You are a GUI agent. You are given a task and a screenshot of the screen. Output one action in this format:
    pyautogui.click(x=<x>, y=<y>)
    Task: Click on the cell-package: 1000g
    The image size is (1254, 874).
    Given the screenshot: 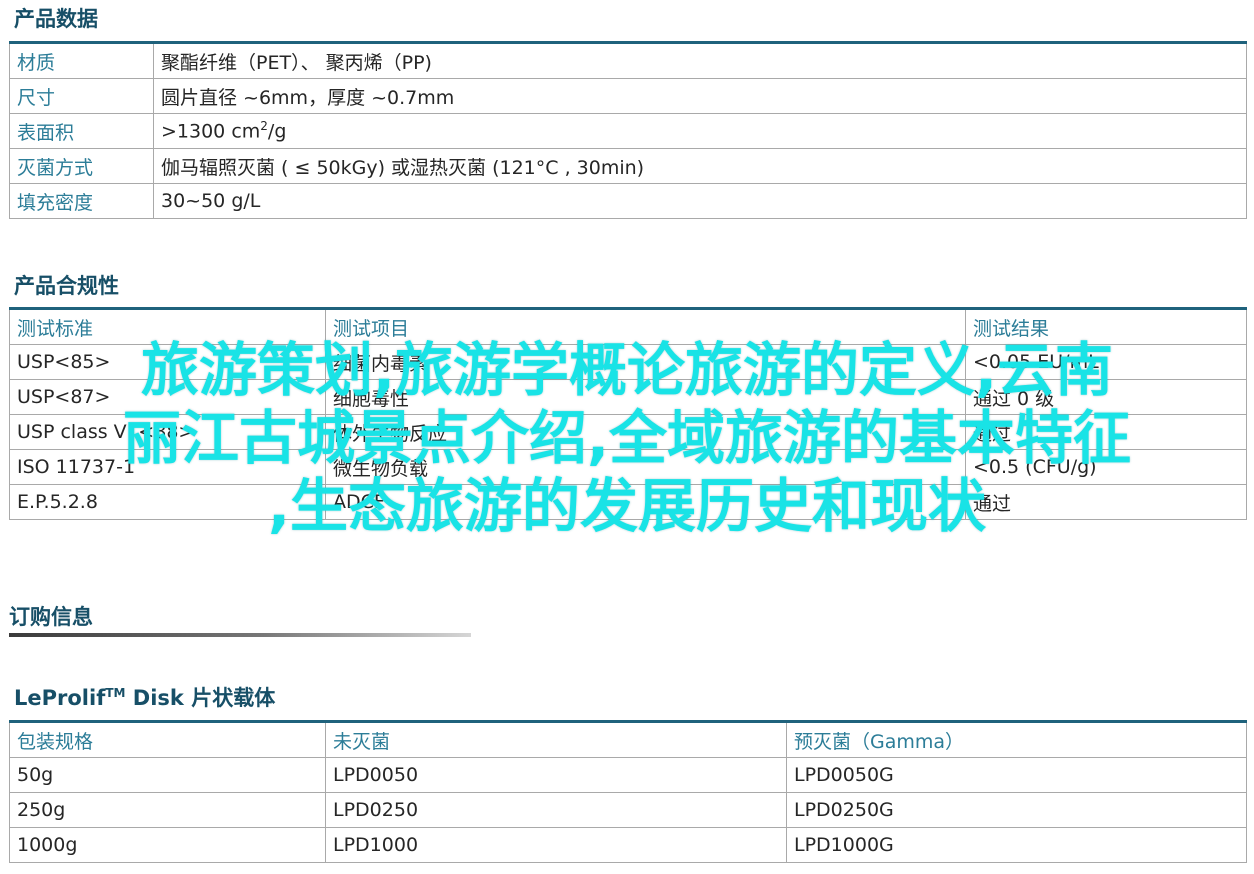 What is the action you would take?
    pyautogui.click(x=167, y=845)
    